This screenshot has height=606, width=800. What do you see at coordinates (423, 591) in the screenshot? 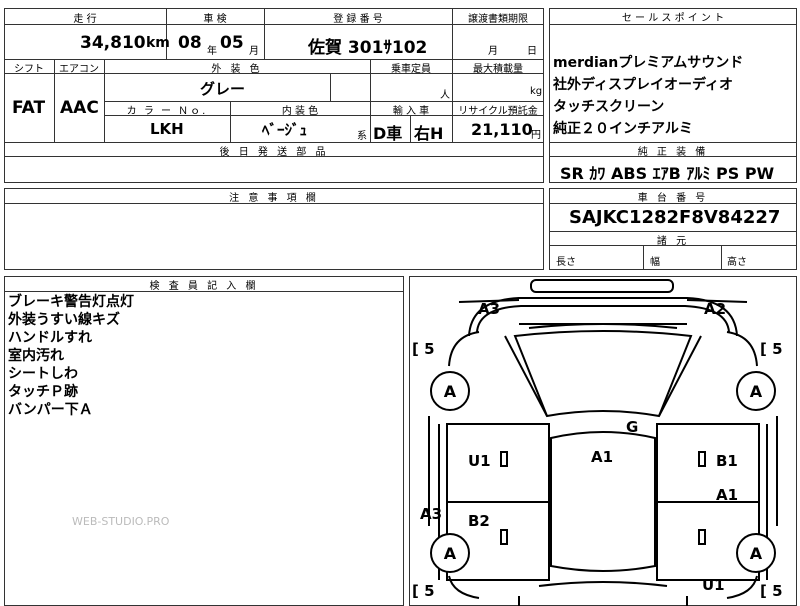
I see `tread-rear-left: [ 5` at bounding box center [423, 591].